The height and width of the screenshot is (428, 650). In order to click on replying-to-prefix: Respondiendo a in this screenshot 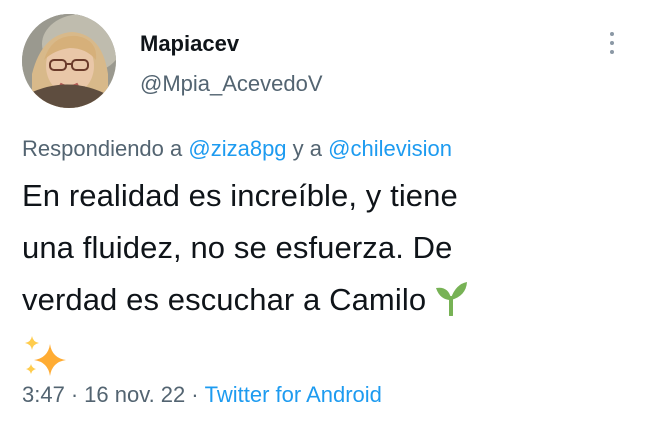, I will do `click(102, 148)`.